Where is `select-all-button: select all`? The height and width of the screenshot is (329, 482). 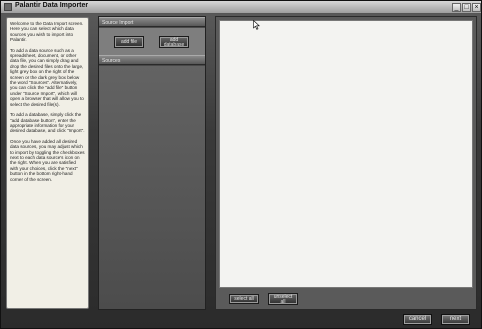
select-all-button: select all is located at coordinates (244, 299).